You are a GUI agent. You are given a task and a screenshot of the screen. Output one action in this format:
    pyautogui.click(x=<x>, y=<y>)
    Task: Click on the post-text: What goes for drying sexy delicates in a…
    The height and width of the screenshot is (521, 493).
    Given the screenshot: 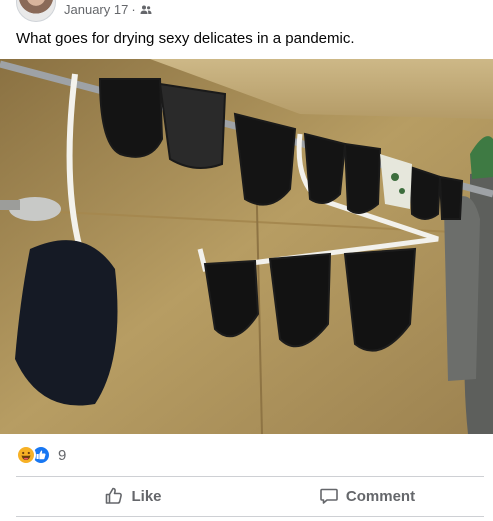 What is the action you would take?
    pyautogui.click(x=185, y=38)
    